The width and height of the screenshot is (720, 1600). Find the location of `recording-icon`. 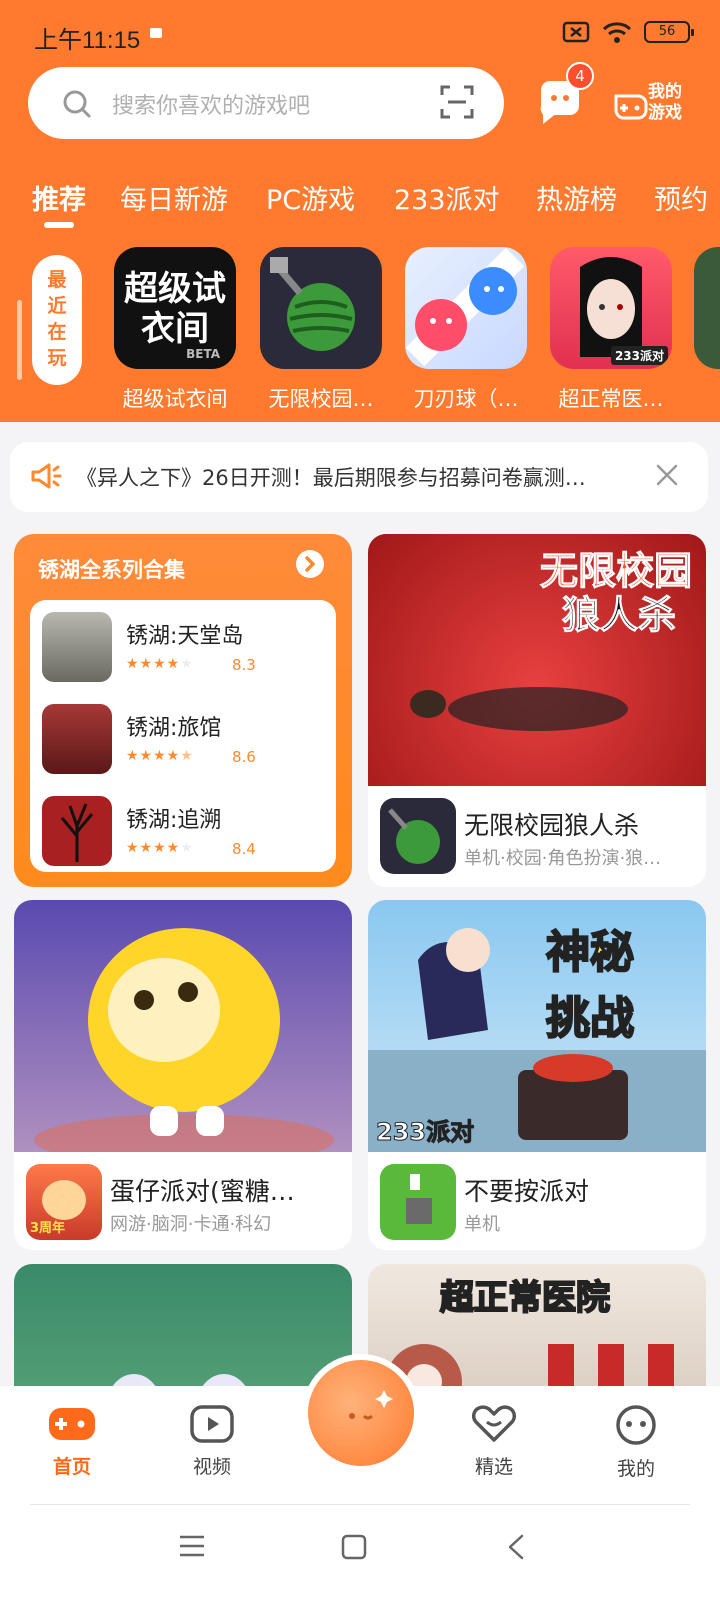

recording-icon is located at coordinates (156, 33).